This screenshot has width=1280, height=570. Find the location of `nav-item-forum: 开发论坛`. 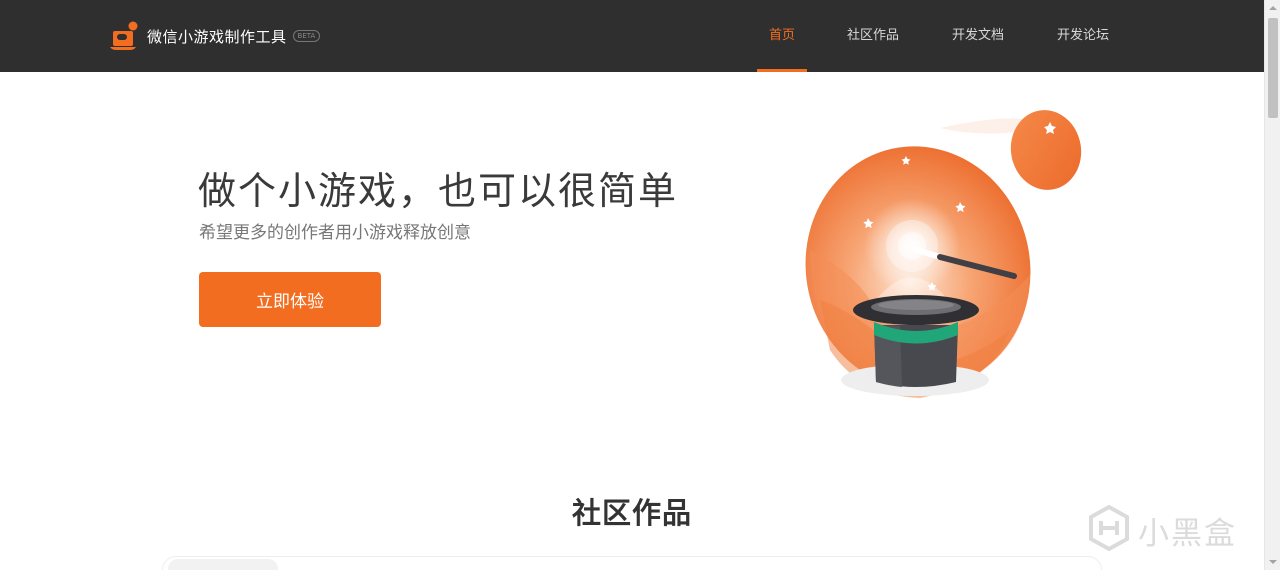

nav-item-forum: 开发论坛 is located at coordinates (1083, 36).